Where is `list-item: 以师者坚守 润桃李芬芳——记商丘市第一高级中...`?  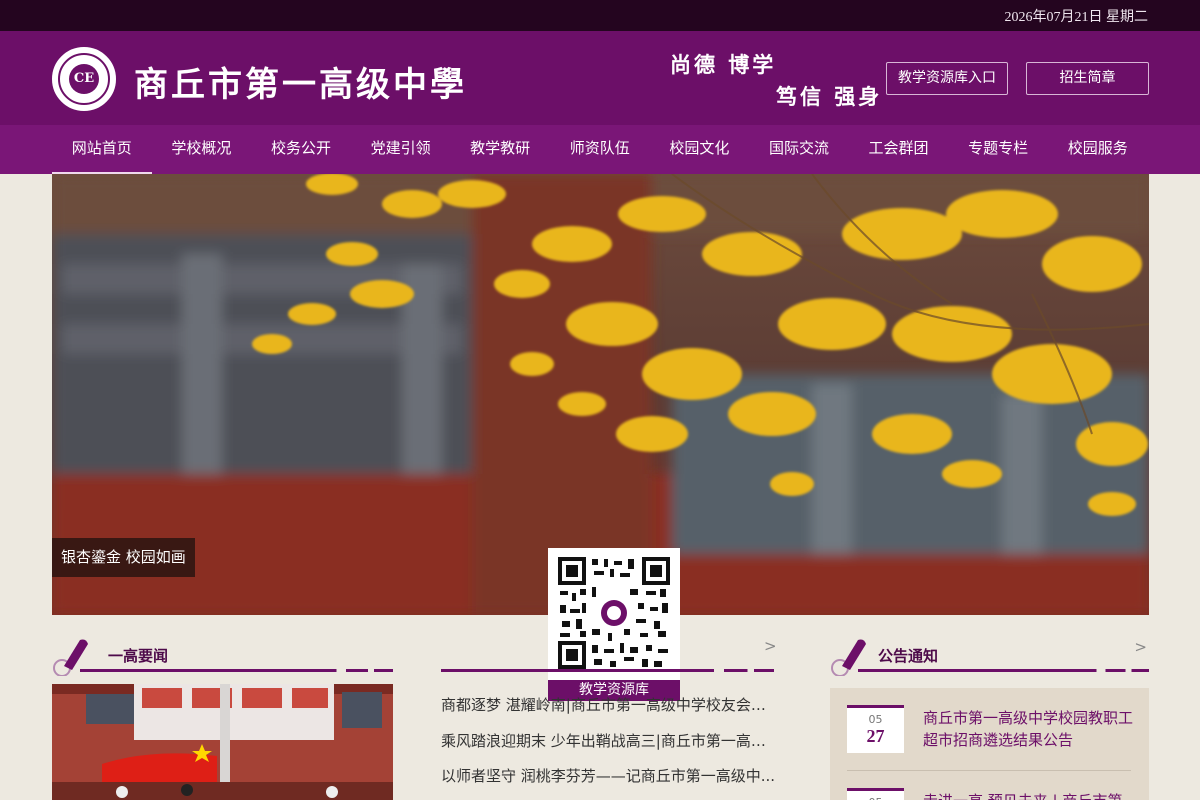 list-item: 以师者坚守 润桃李芬芳——记商丘市第一高级中... is located at coordinates (610, 782).